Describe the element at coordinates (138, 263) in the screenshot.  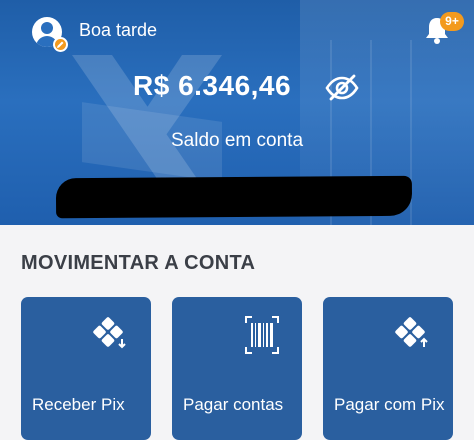
I see `section-title: MOVIMENTAR A CONTA` at that location.